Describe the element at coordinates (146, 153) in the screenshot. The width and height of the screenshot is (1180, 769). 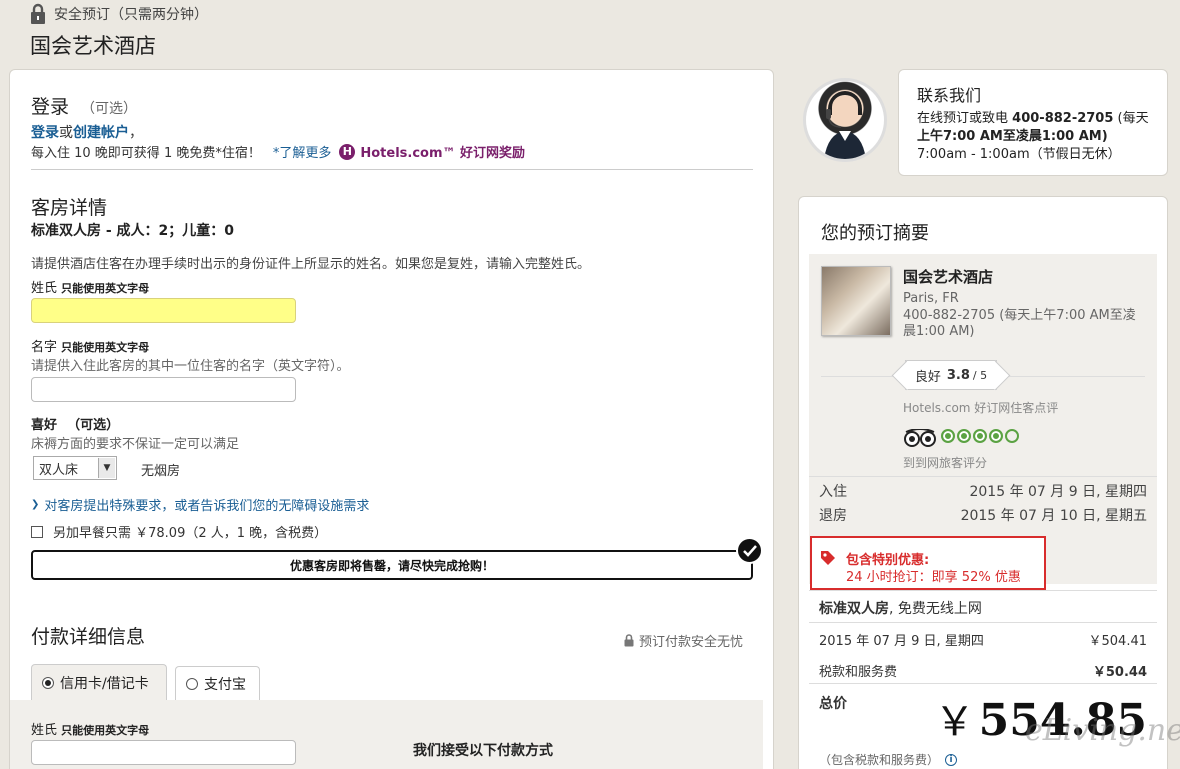
I see `reward-text: 每入住 10 晚即可获得 1 晚免费*住宿！` at that location.